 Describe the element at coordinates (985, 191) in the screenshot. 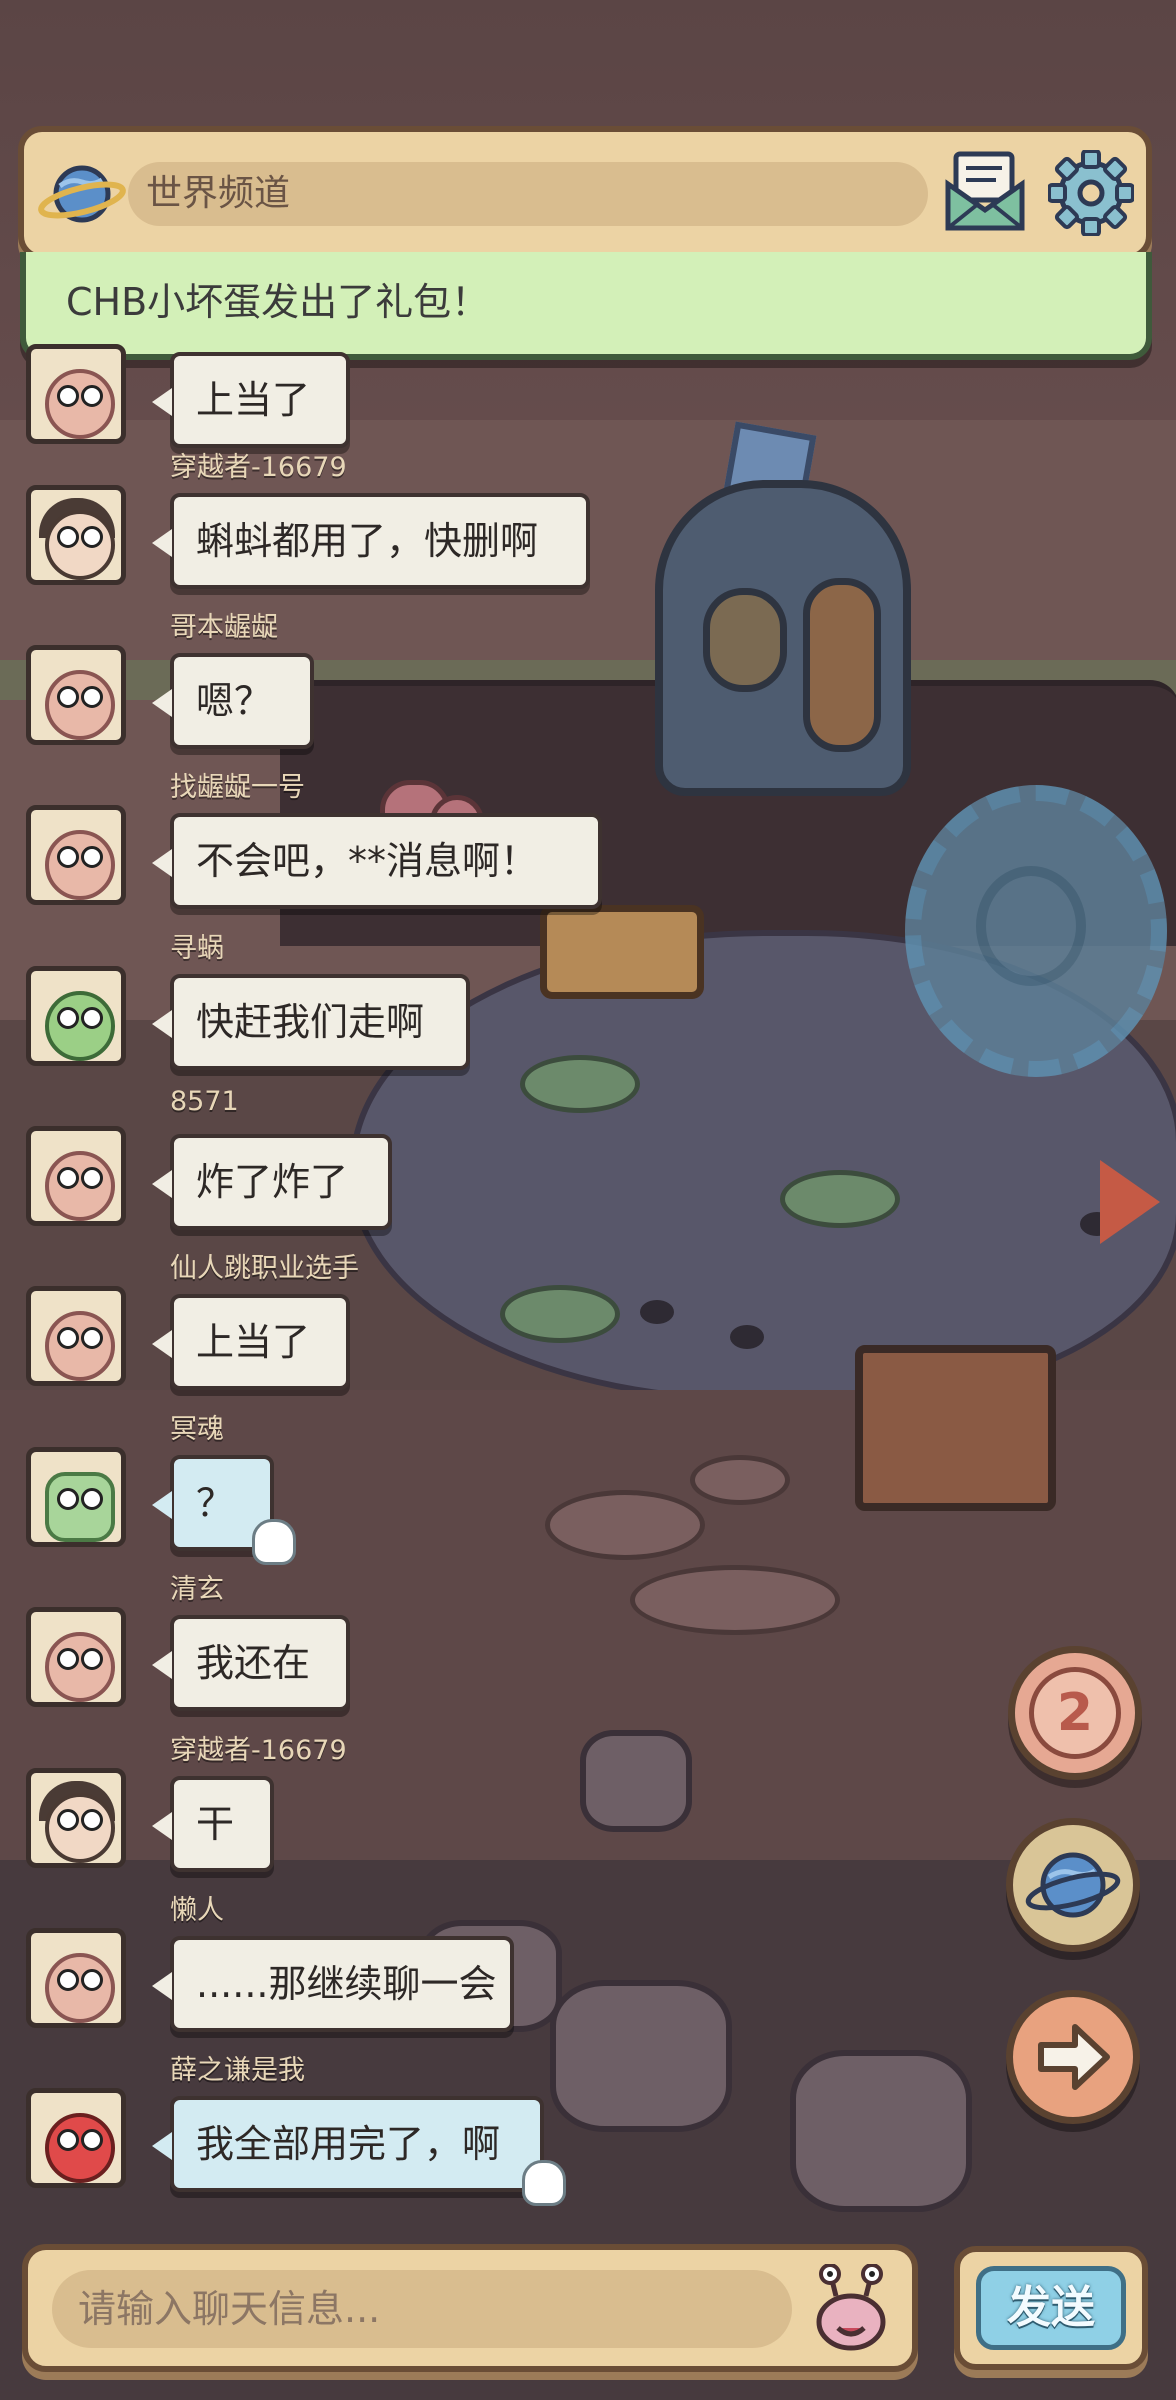

I see `mail-icon` at that location.